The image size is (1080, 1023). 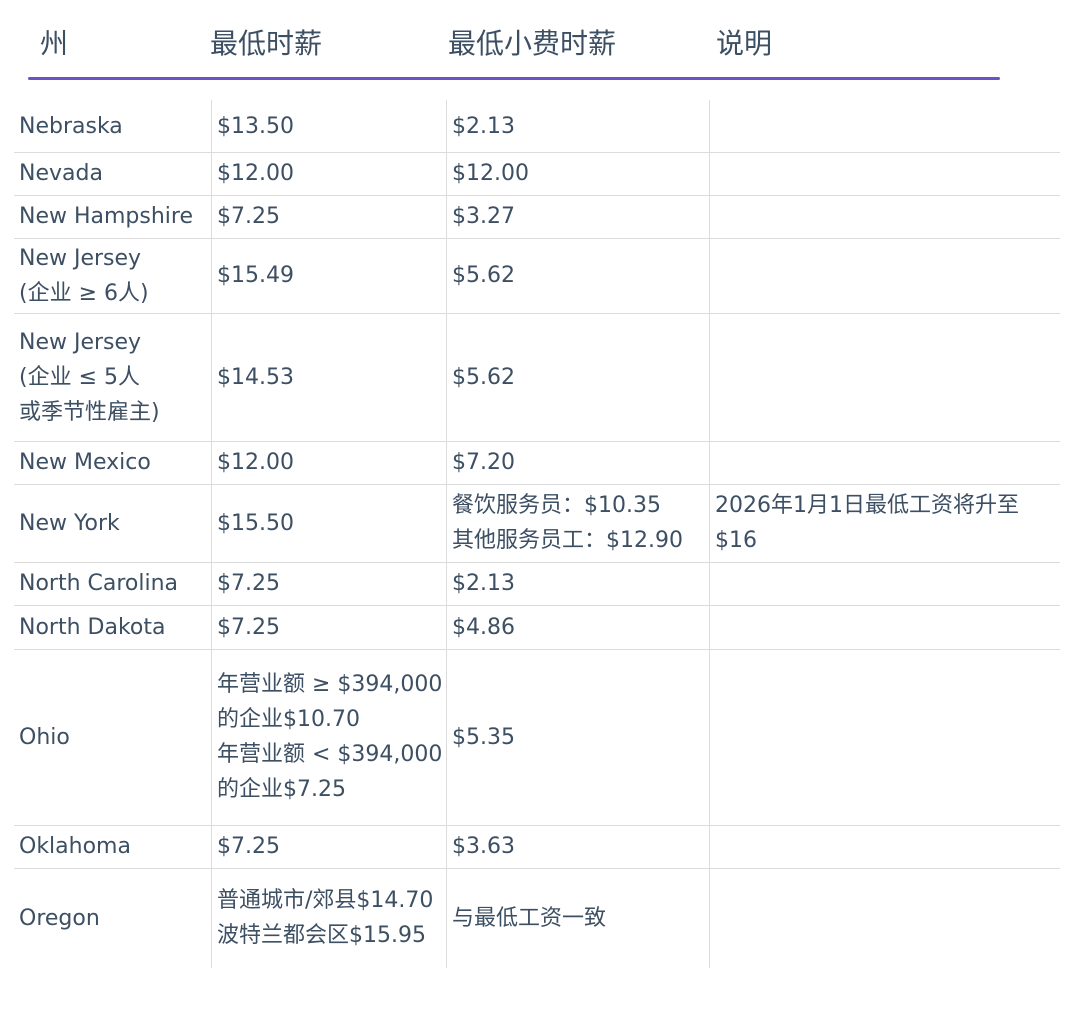 What do you see at coordinates (99, 583) in the screenshot?
I see `state-cell-text: North Carolina` at bounding box center [99, 583].